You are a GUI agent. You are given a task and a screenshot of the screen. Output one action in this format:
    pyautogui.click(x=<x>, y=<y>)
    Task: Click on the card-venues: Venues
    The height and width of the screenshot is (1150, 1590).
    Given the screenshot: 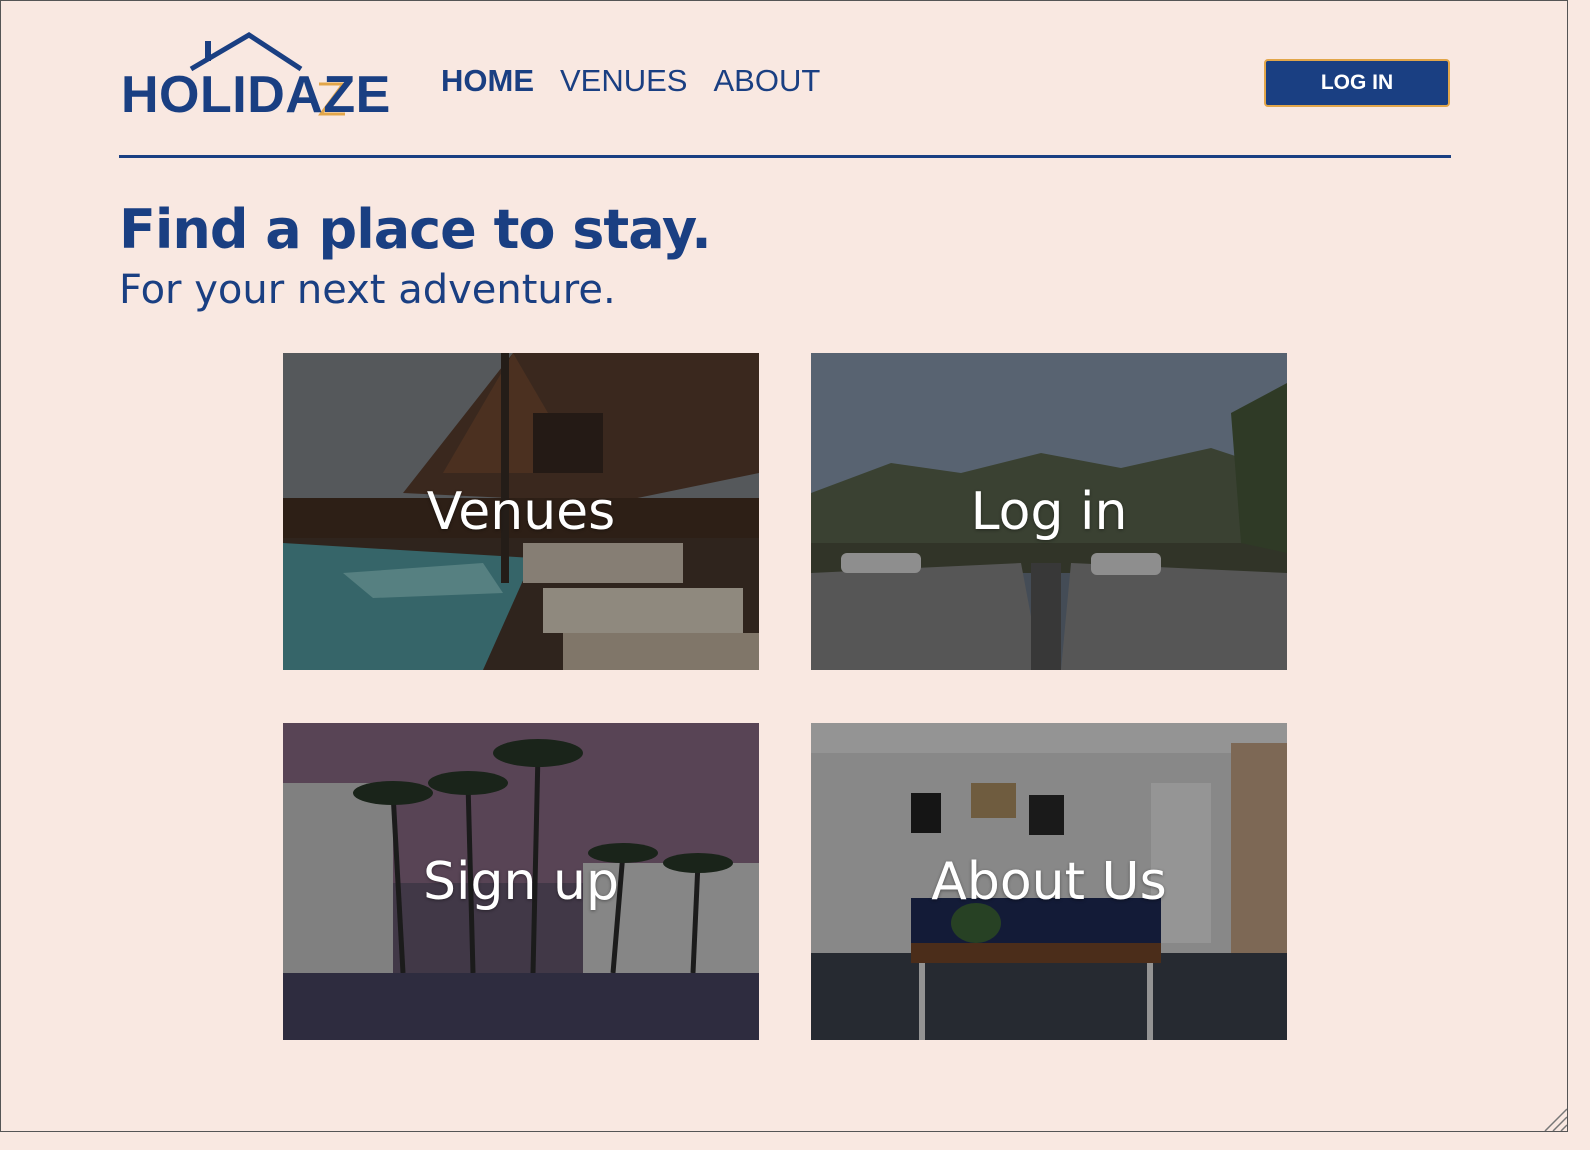 What is the action you would take?
    pyautogui.click(x=521, y=511)
    